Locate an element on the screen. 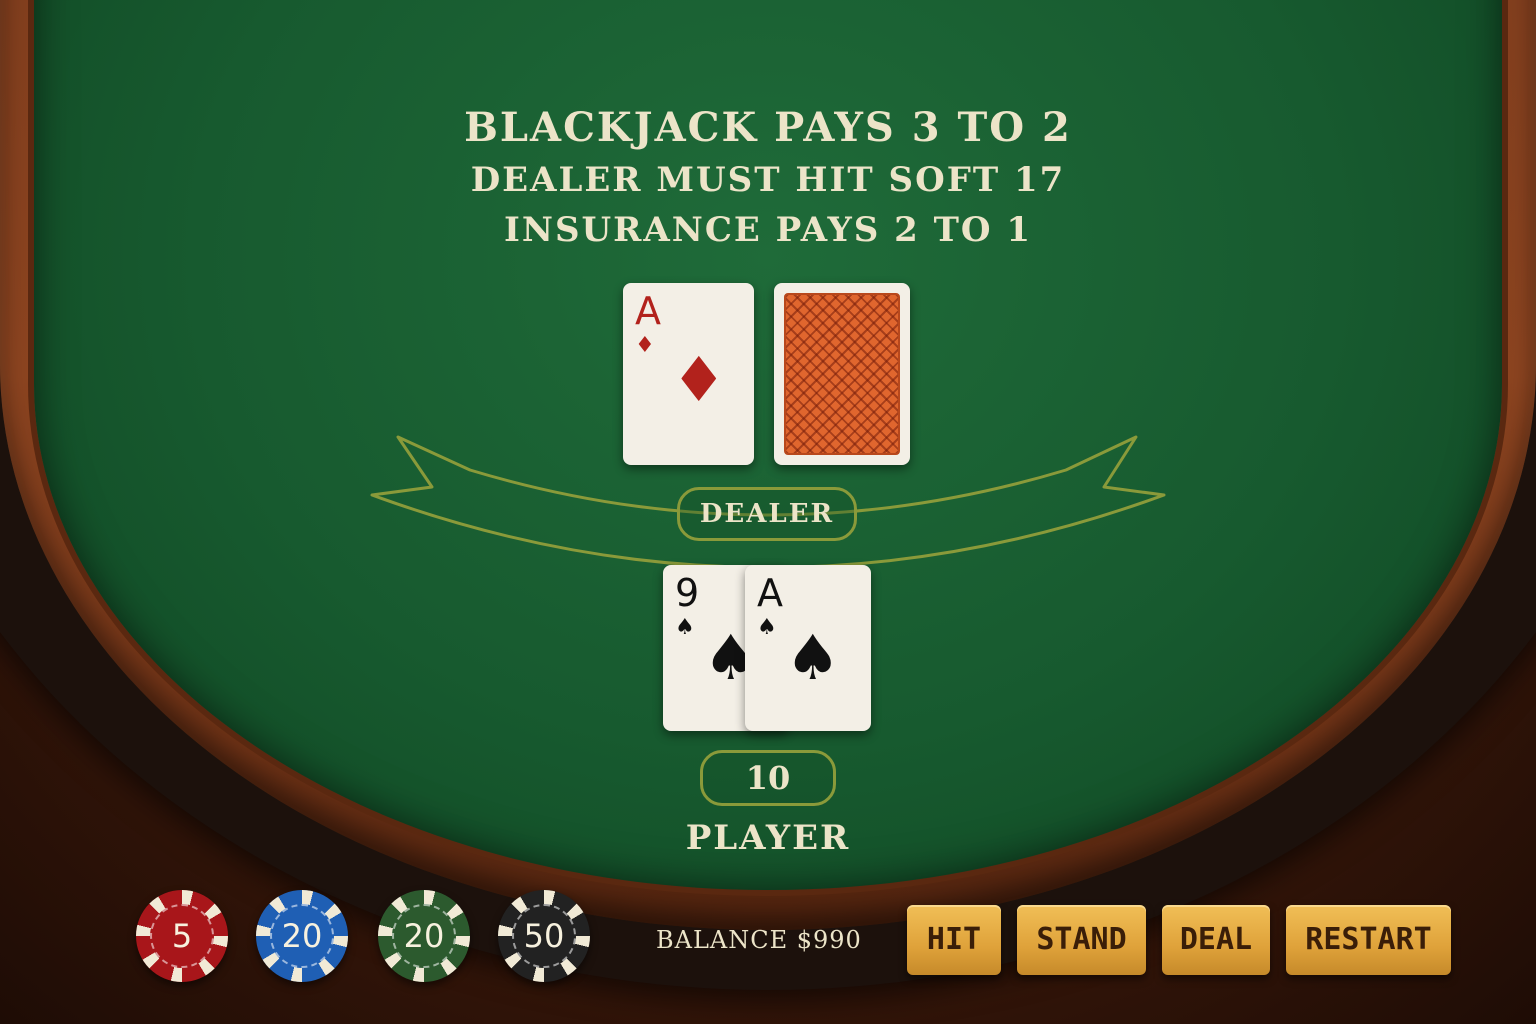 The height and width of the screenshot is (1024, 1536). dealer-card-2-facedown is located at coordinates (842, 374).